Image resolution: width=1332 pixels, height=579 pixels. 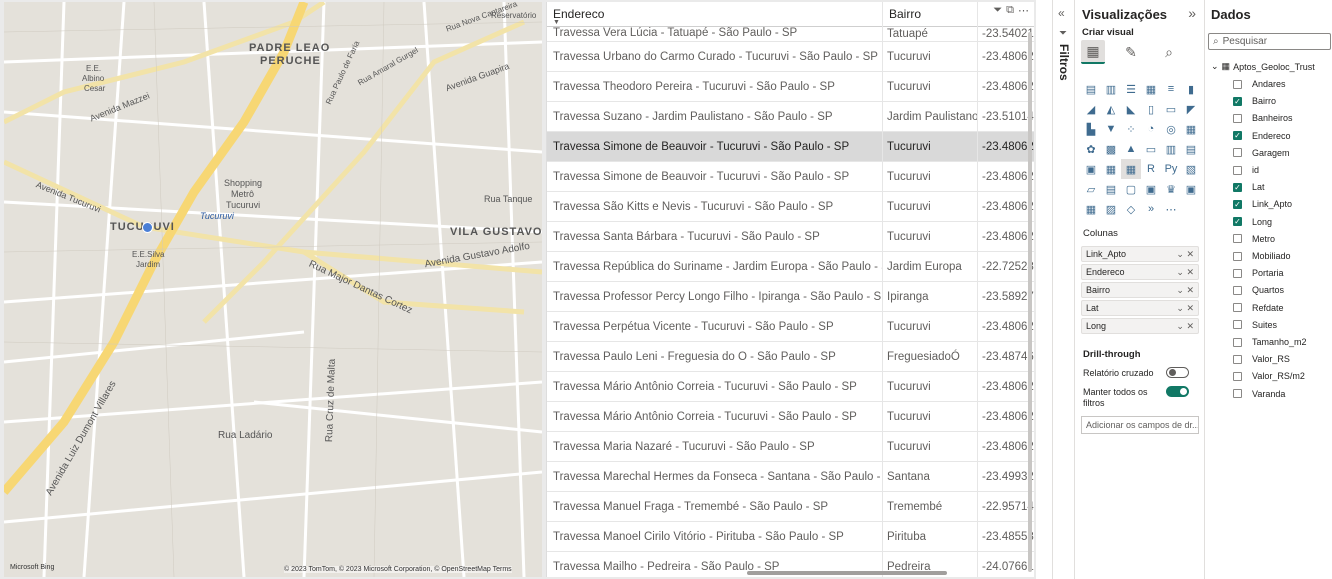 I want to click on field-item: Metro, so click(x=1254, y=239).